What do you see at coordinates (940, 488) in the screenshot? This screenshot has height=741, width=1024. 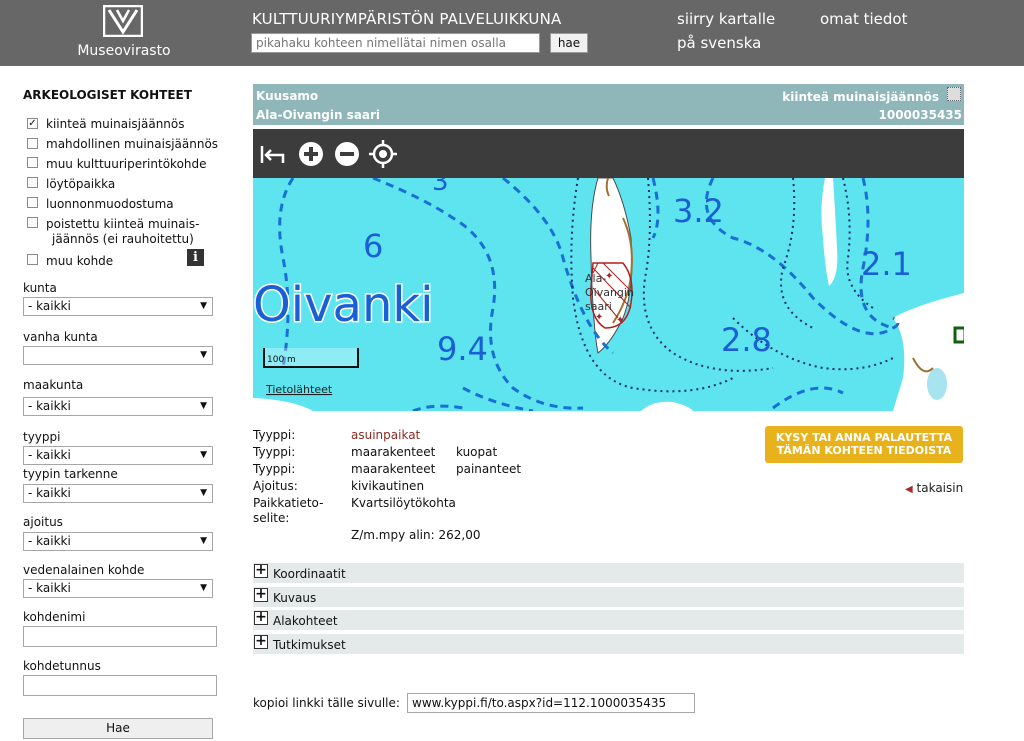 I see `back-link-label: takaisin` at bounding box center [940, 488].